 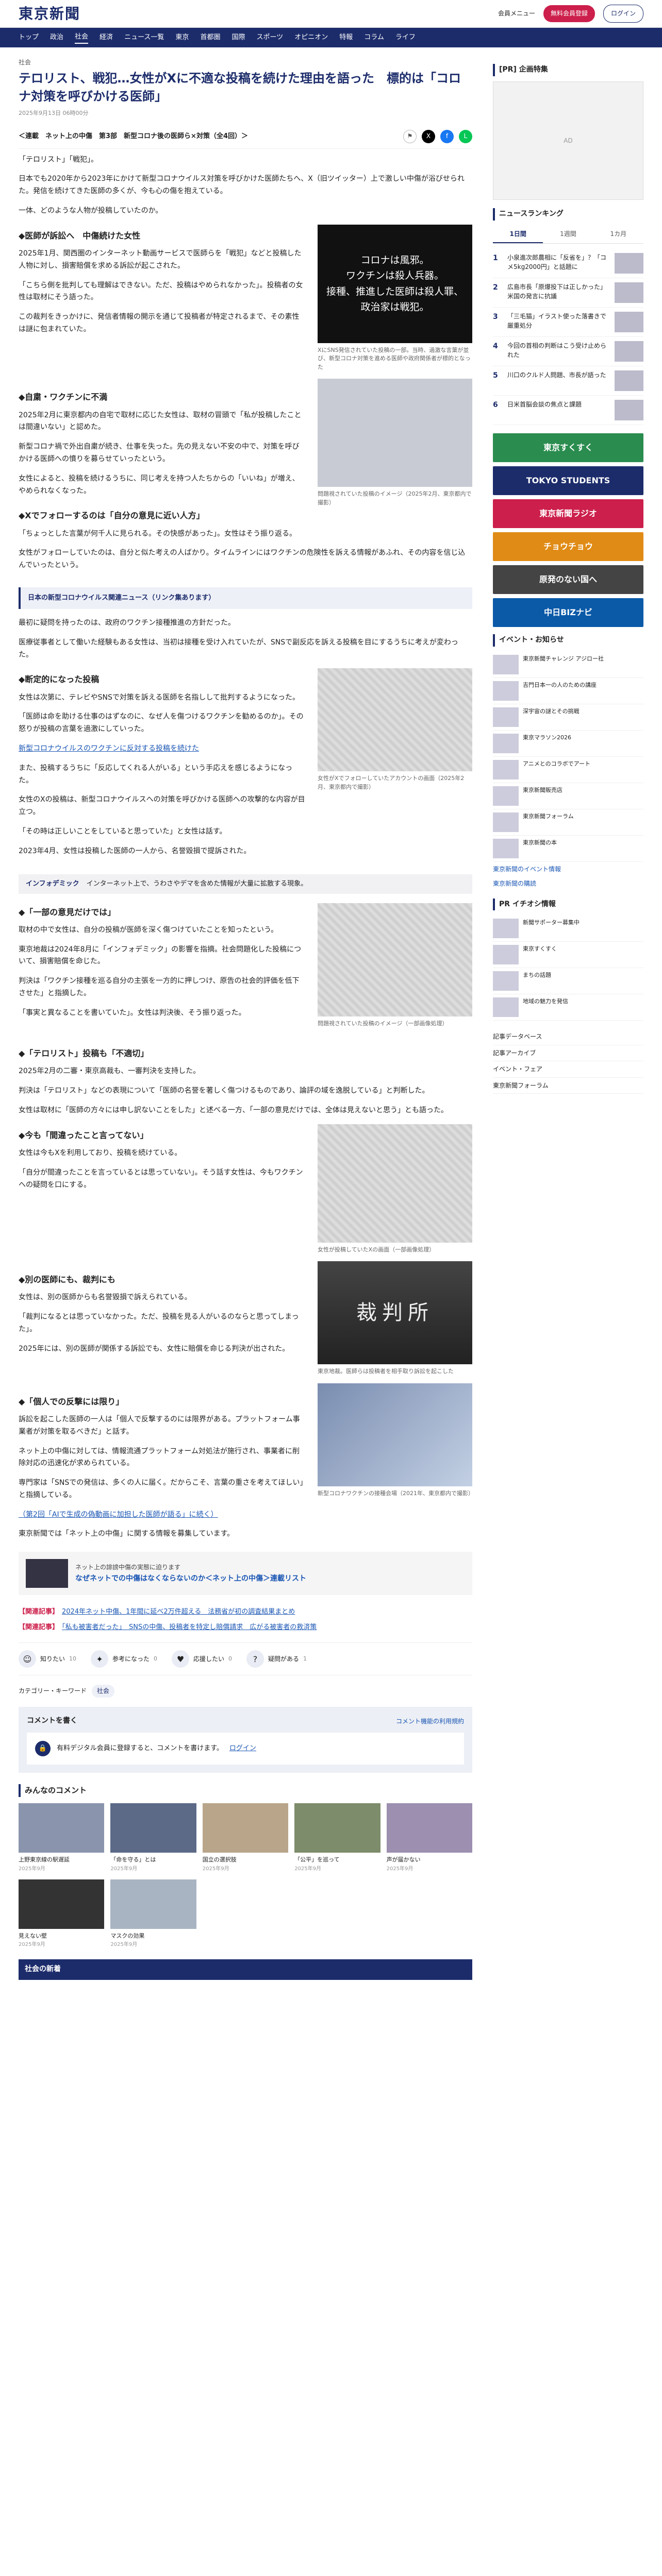 I want to click on event-item: 東京マラソン2026, so click(x=568, y=744).